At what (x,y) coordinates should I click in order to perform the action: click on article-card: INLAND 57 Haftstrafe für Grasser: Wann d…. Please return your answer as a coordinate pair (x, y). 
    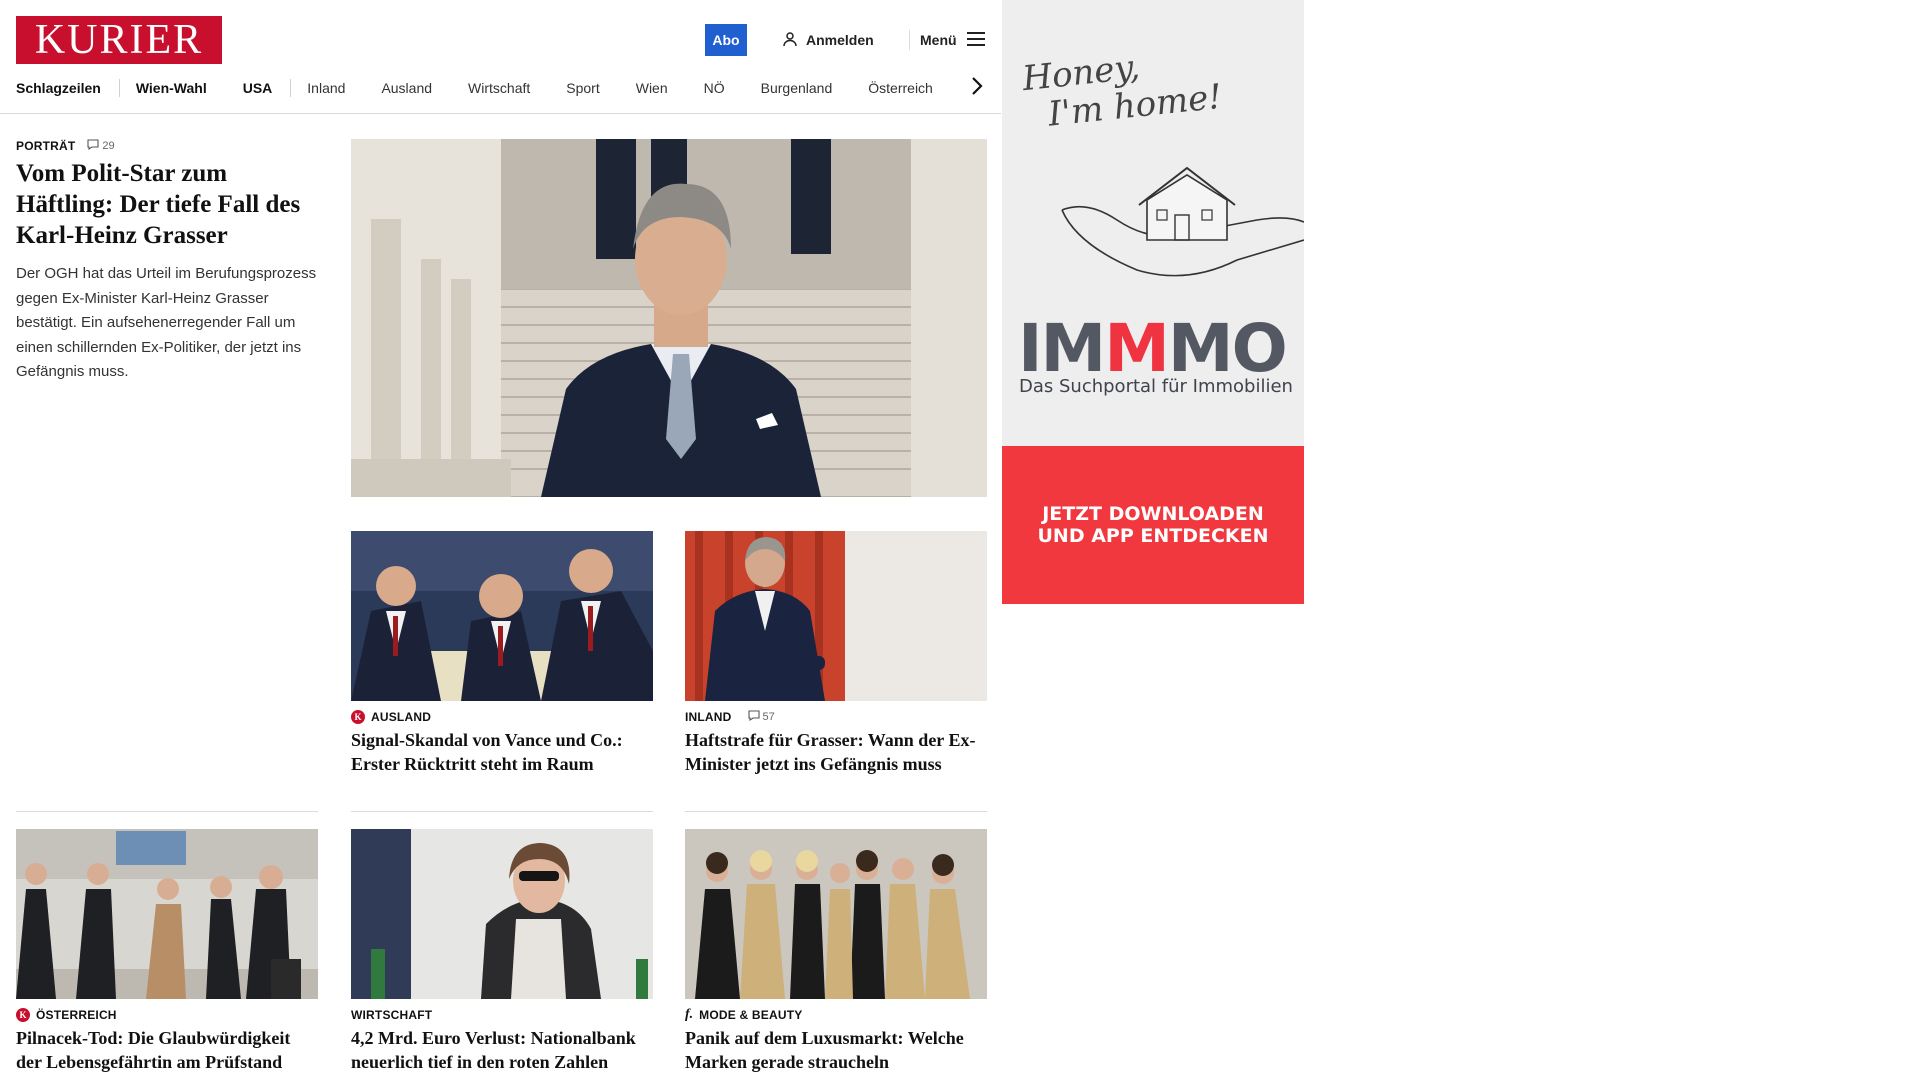
    Looking at the image, I should click on (836, 653).